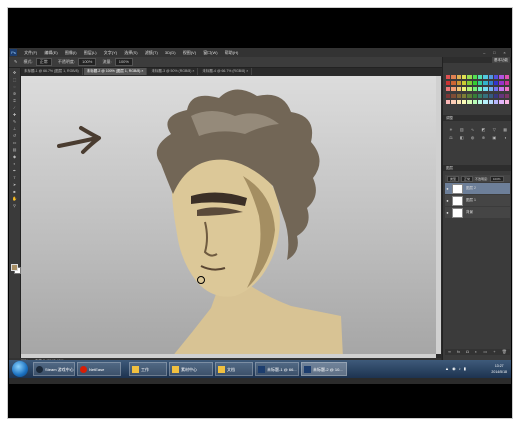 The height and width of the screenshot is (426, 520). Describe the element at coordinates (14, 163) in the screenshot. I see `dodge-tool-icon: ◐` at that location.